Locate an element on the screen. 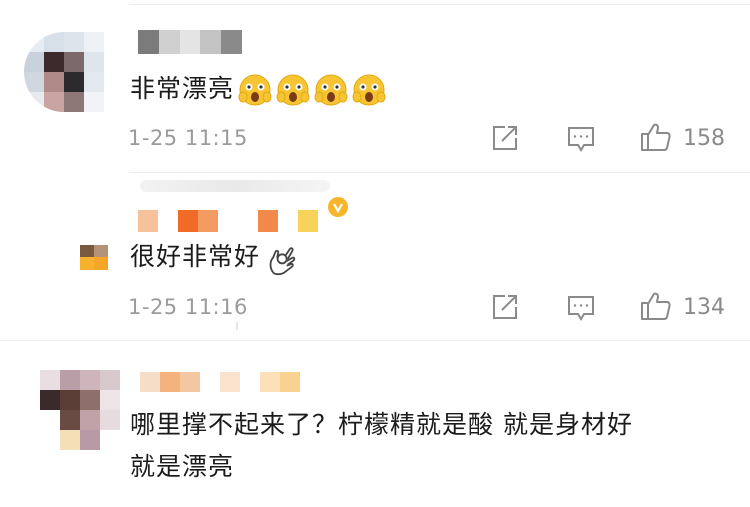  cursor-caret is located at coordinates (237, 326).